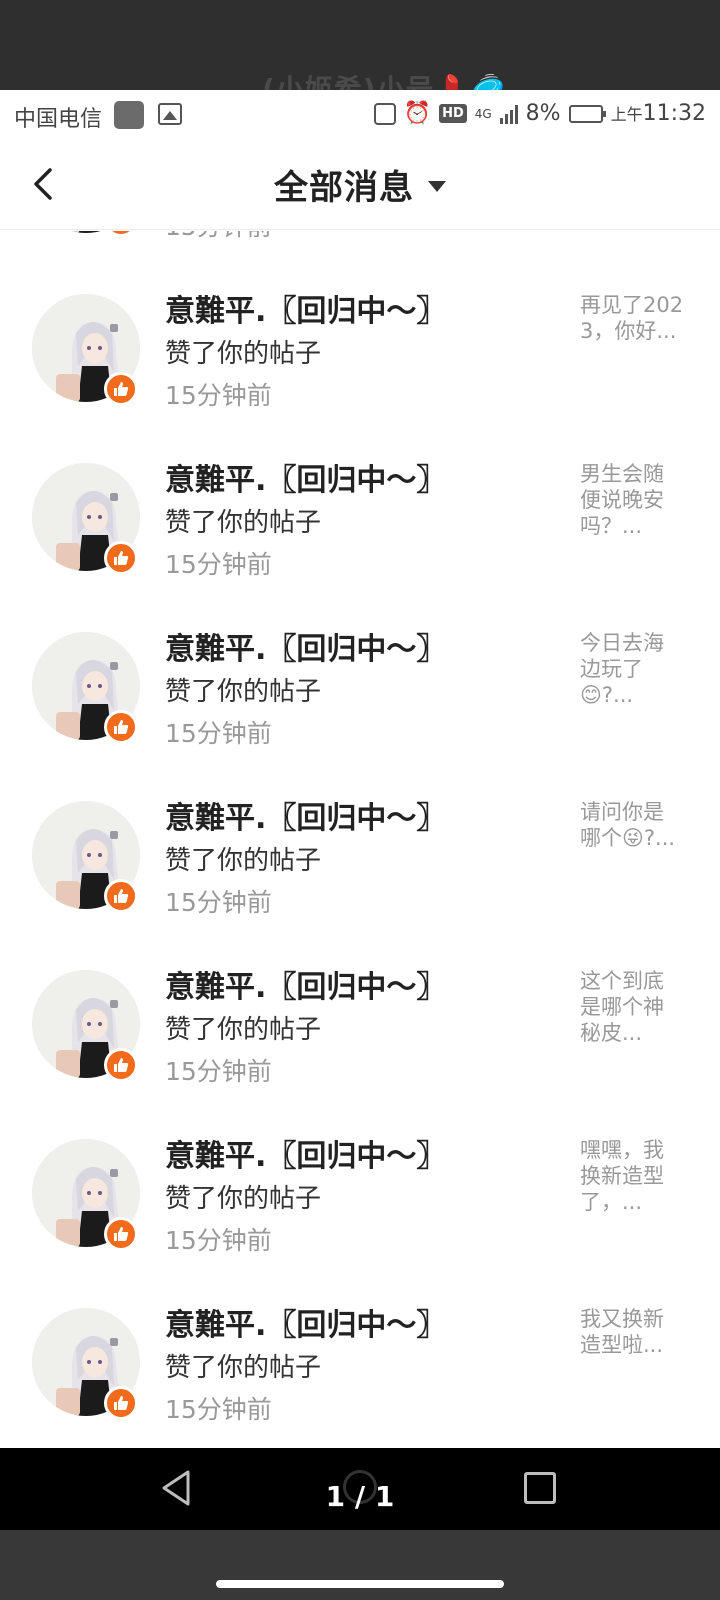  What do you see at coordinates (508, 114) in the screenshot?
I see `signal-icon` at bounding box center [508, 114].